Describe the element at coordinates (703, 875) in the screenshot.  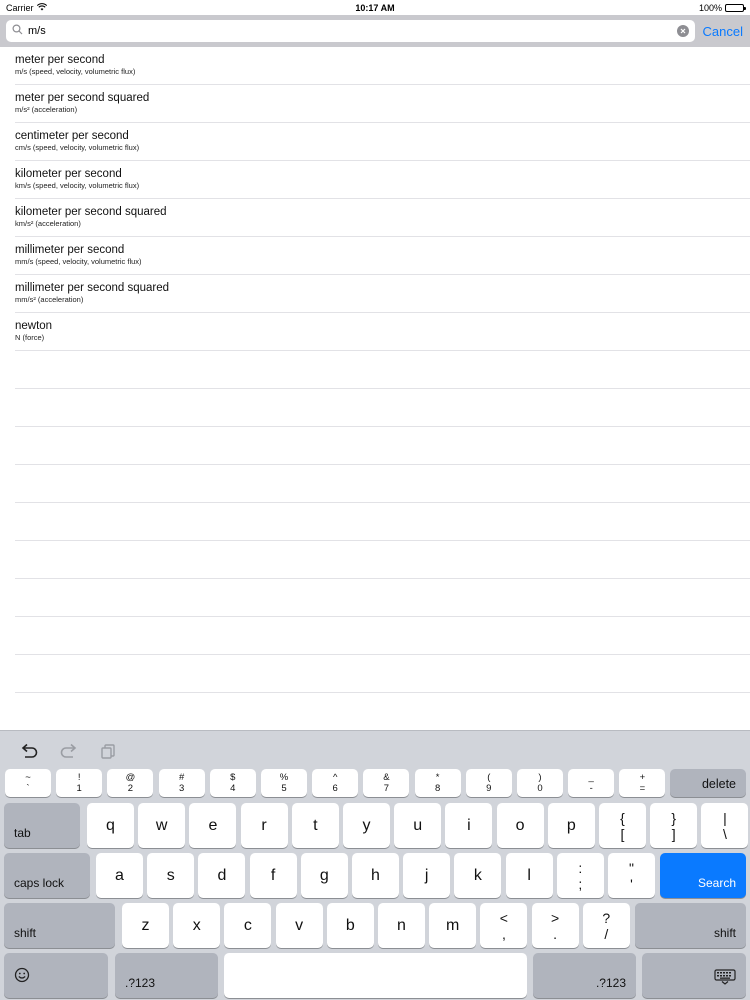
I see `search-key: Search` at that location.